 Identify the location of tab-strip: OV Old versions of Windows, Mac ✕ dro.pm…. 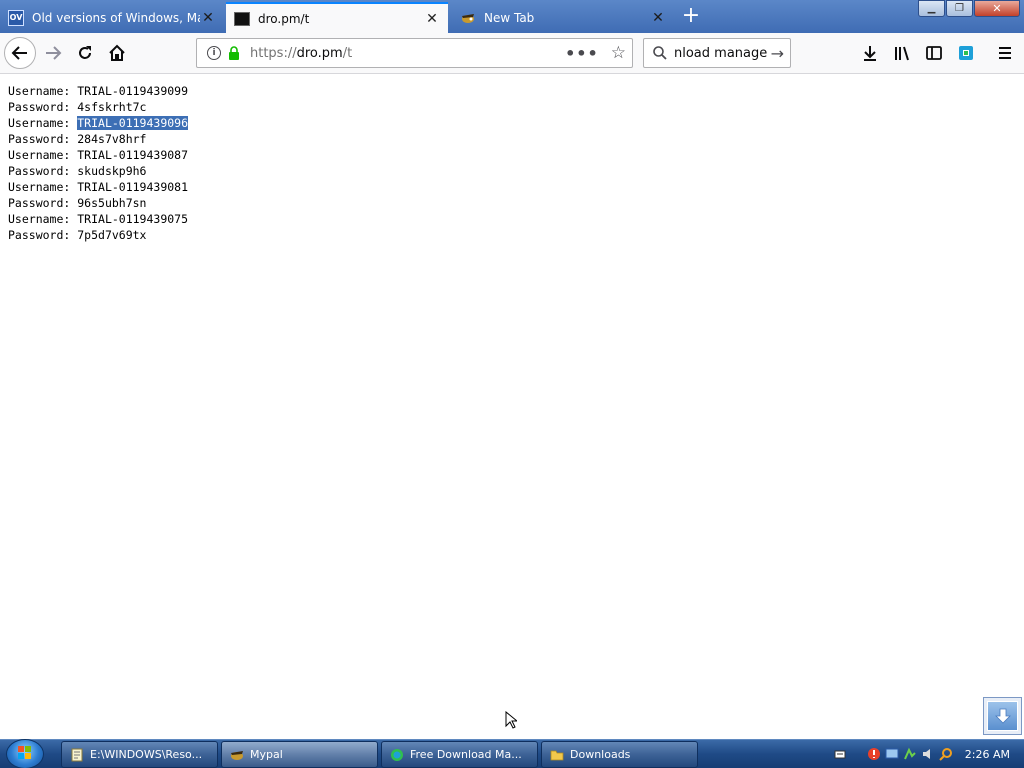
(512, 16).